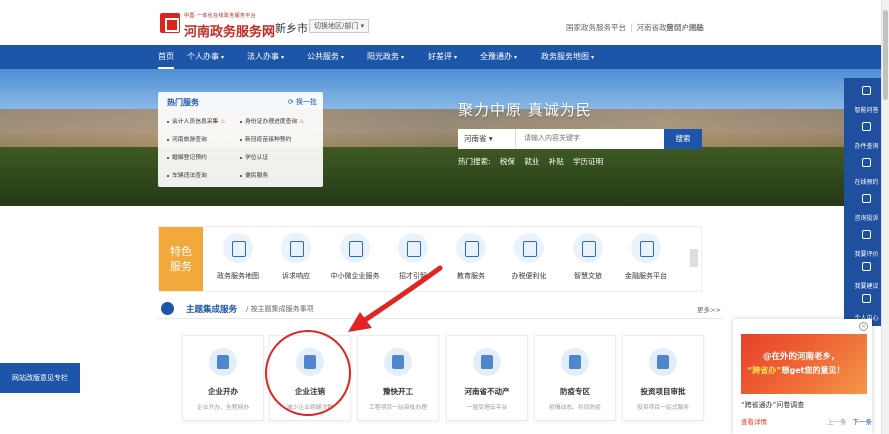 Image resolution: width=889 pixels, height=434 pixels. Describe the element at coordinates (683, 139) in the screenshot. I see `search-button: 搜索` at that location.